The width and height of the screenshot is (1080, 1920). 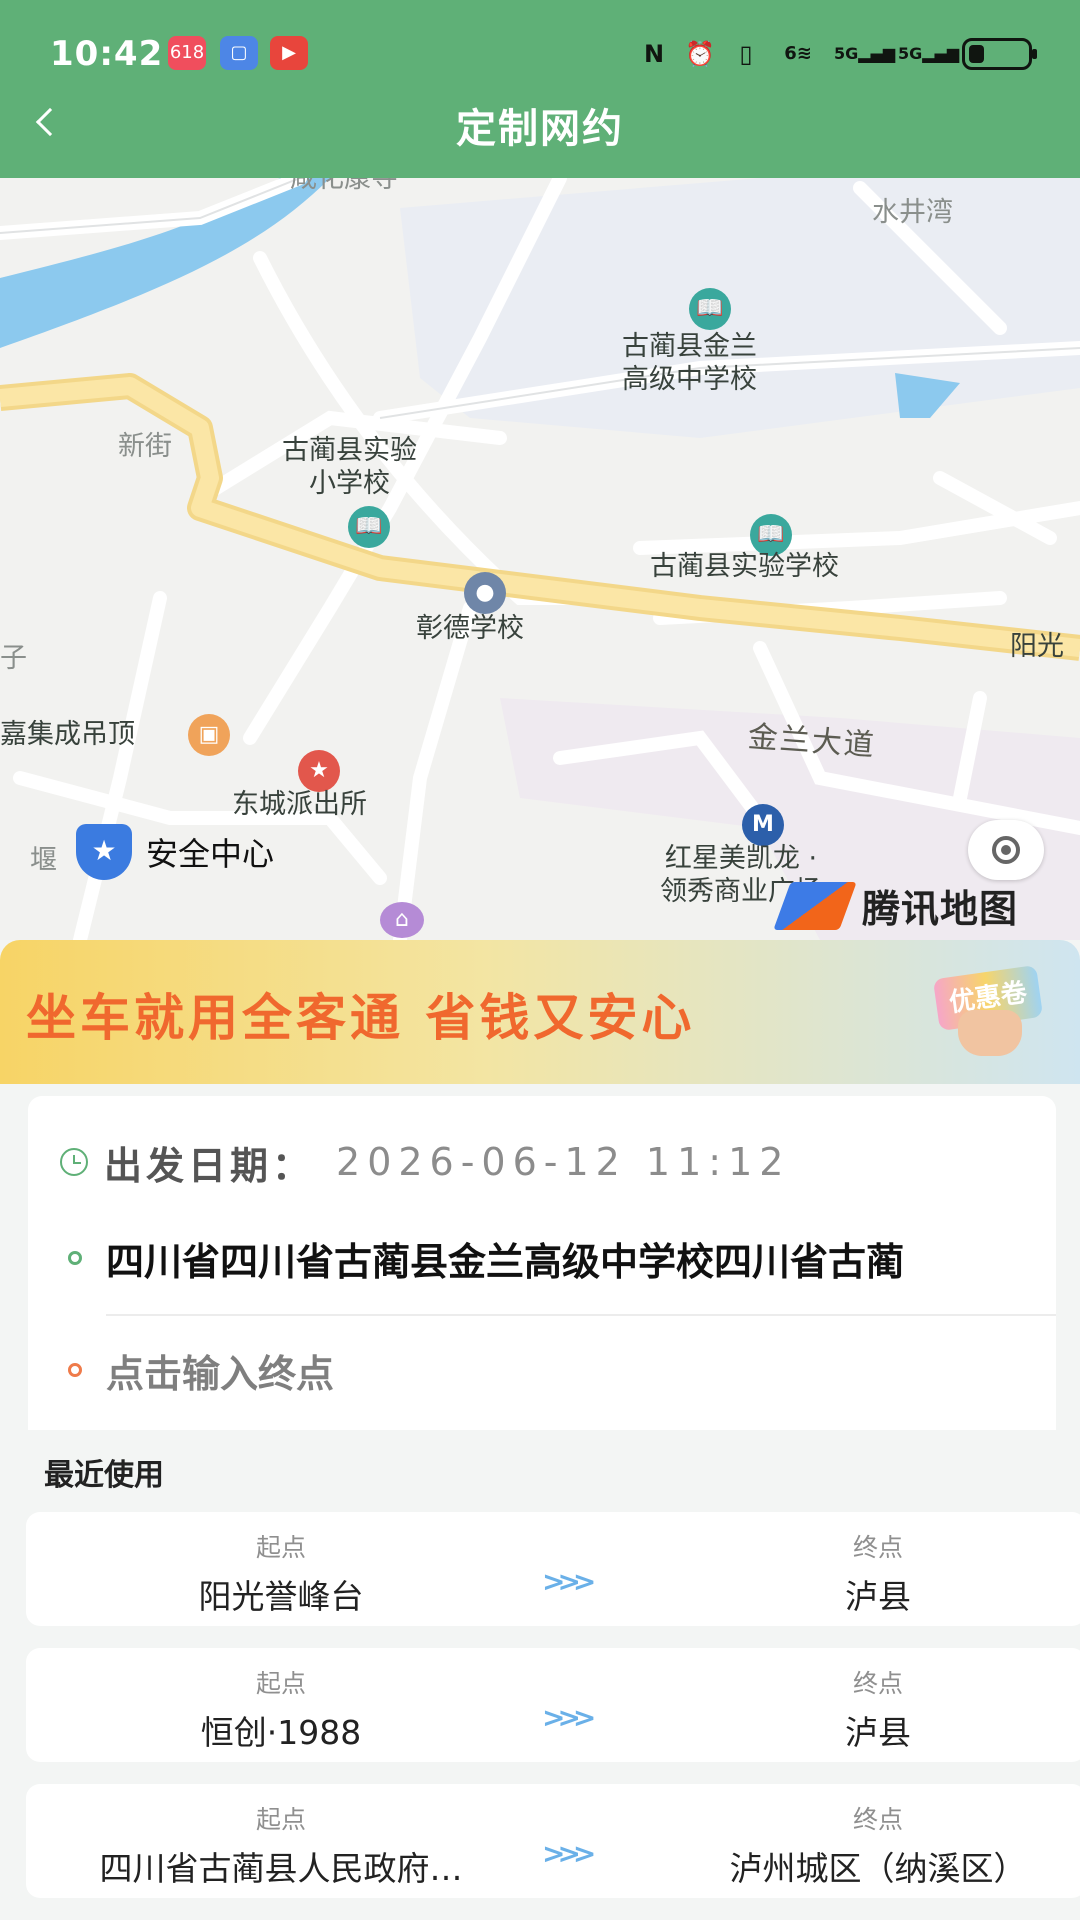 What do you see at coordinates (990, 1033) in the screenshot?
I see `hand-icon` at bounding box center [990, 1033].